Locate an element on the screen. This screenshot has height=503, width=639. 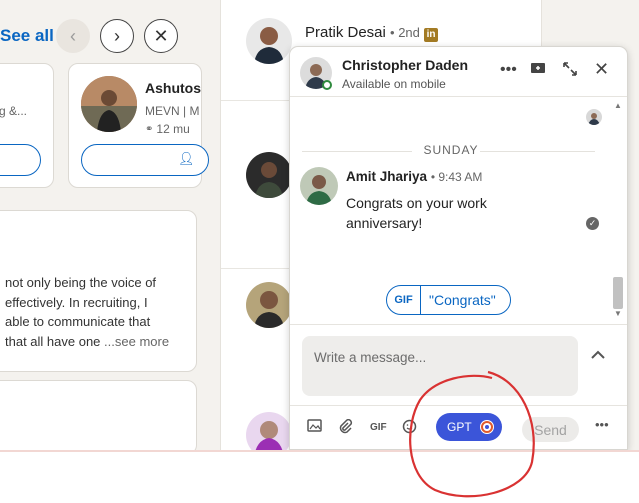
mutual-count: 12 mu is located at coordinates (173, 129).